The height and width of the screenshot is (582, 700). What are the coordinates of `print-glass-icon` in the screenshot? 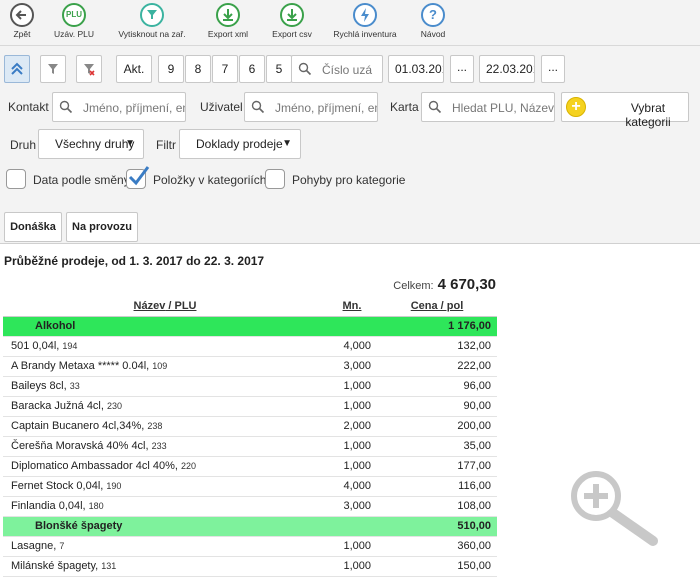 It's located at (152, 15).